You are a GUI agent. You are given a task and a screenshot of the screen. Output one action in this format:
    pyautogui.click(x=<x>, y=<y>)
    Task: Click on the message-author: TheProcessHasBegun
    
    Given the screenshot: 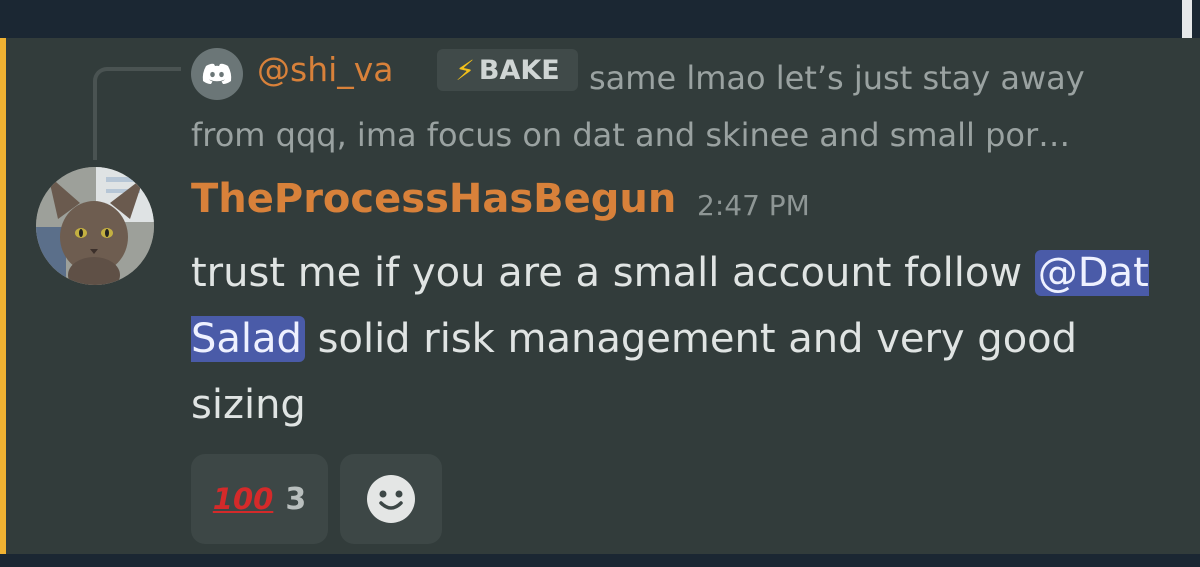 What is the action you would take?
    pyautogui.click(x=433, y=199)
    